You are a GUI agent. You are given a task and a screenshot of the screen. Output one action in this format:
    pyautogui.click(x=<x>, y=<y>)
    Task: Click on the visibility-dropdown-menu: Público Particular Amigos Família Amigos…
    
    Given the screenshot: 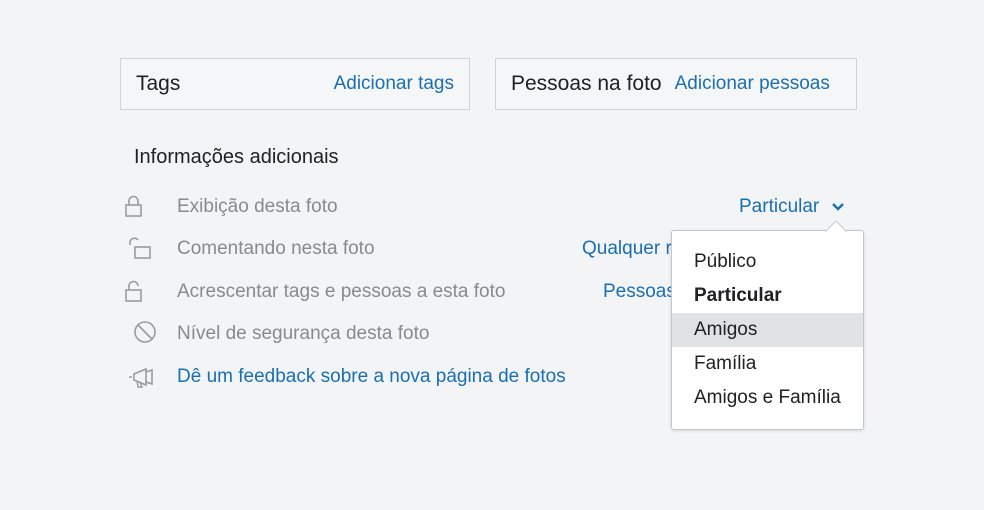 What is the action you would take?
    pyautogui.click(x=767, y=325)
    